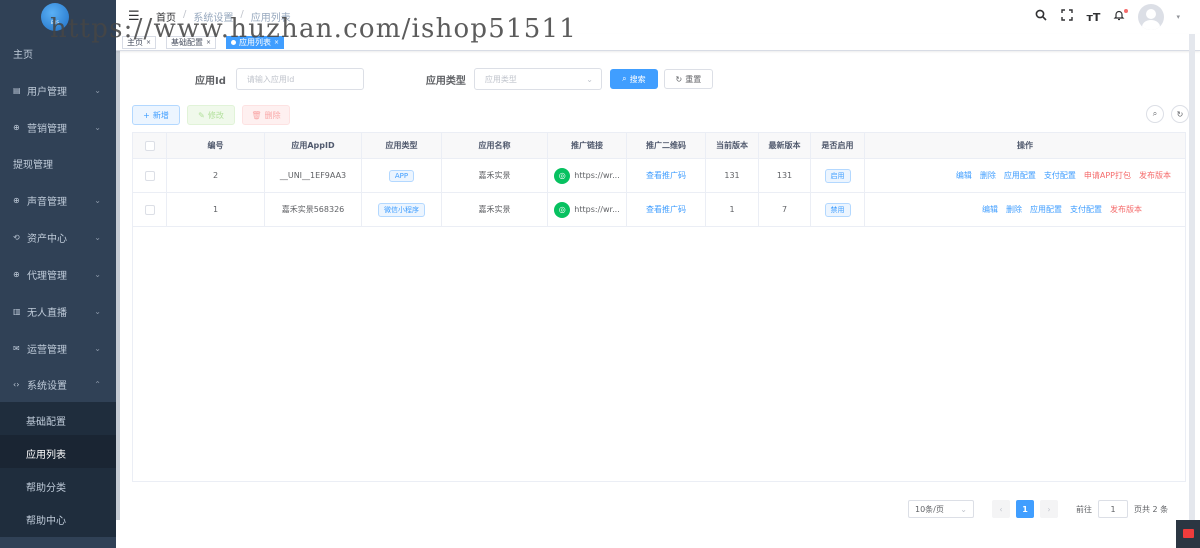 Image resolution: width=1200 pixels, height=548 pixels. Describe the element at coordinates (785, 145) in the screenshot. I see `column-header: 最新版本` at that location.